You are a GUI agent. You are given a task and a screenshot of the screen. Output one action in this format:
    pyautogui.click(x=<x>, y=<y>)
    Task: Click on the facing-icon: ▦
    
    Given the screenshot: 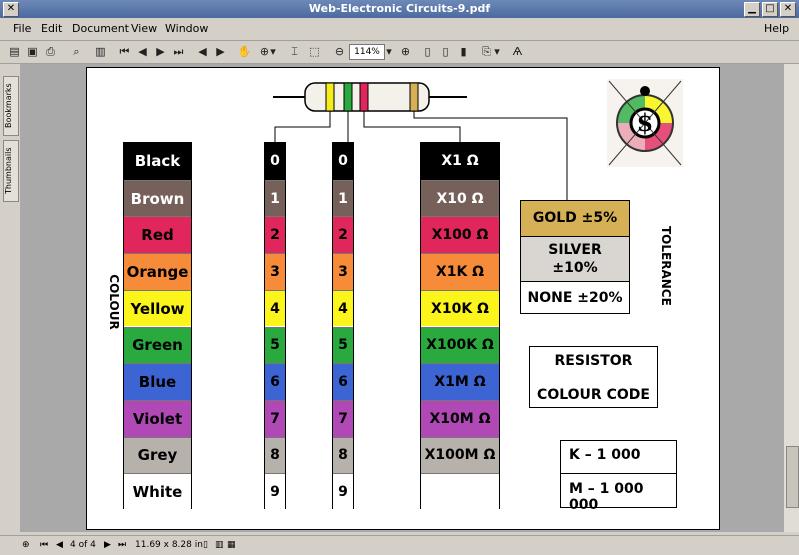 What is the action you would take?
    pyautogui.click(x=231, y=545)
    